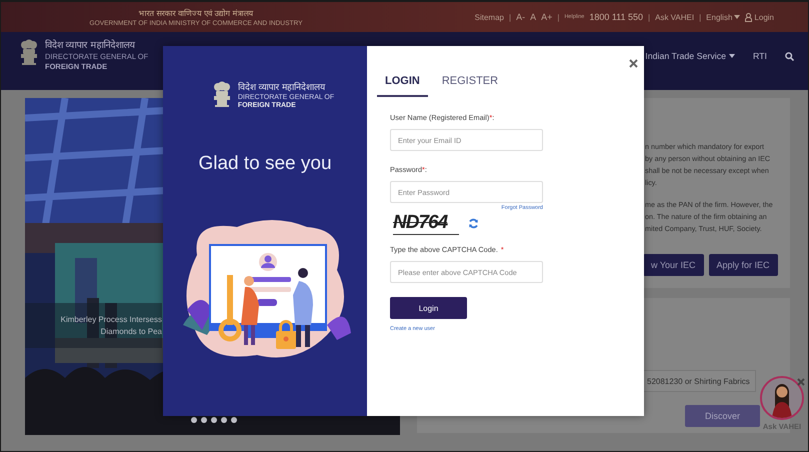  What do you see at coordinates (759, 56) in the screenshot?
I see `nav-link: RTI` at bounding box center [759, 56].